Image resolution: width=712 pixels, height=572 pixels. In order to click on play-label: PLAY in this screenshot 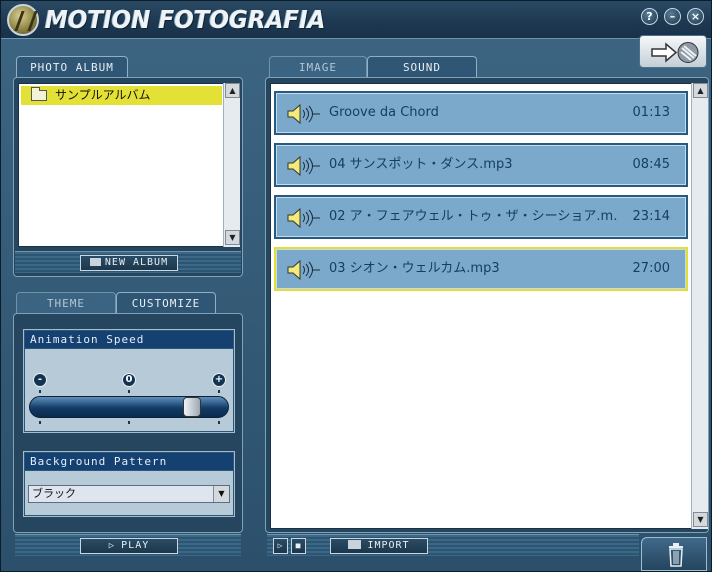, I will do `click(135, 545)`.